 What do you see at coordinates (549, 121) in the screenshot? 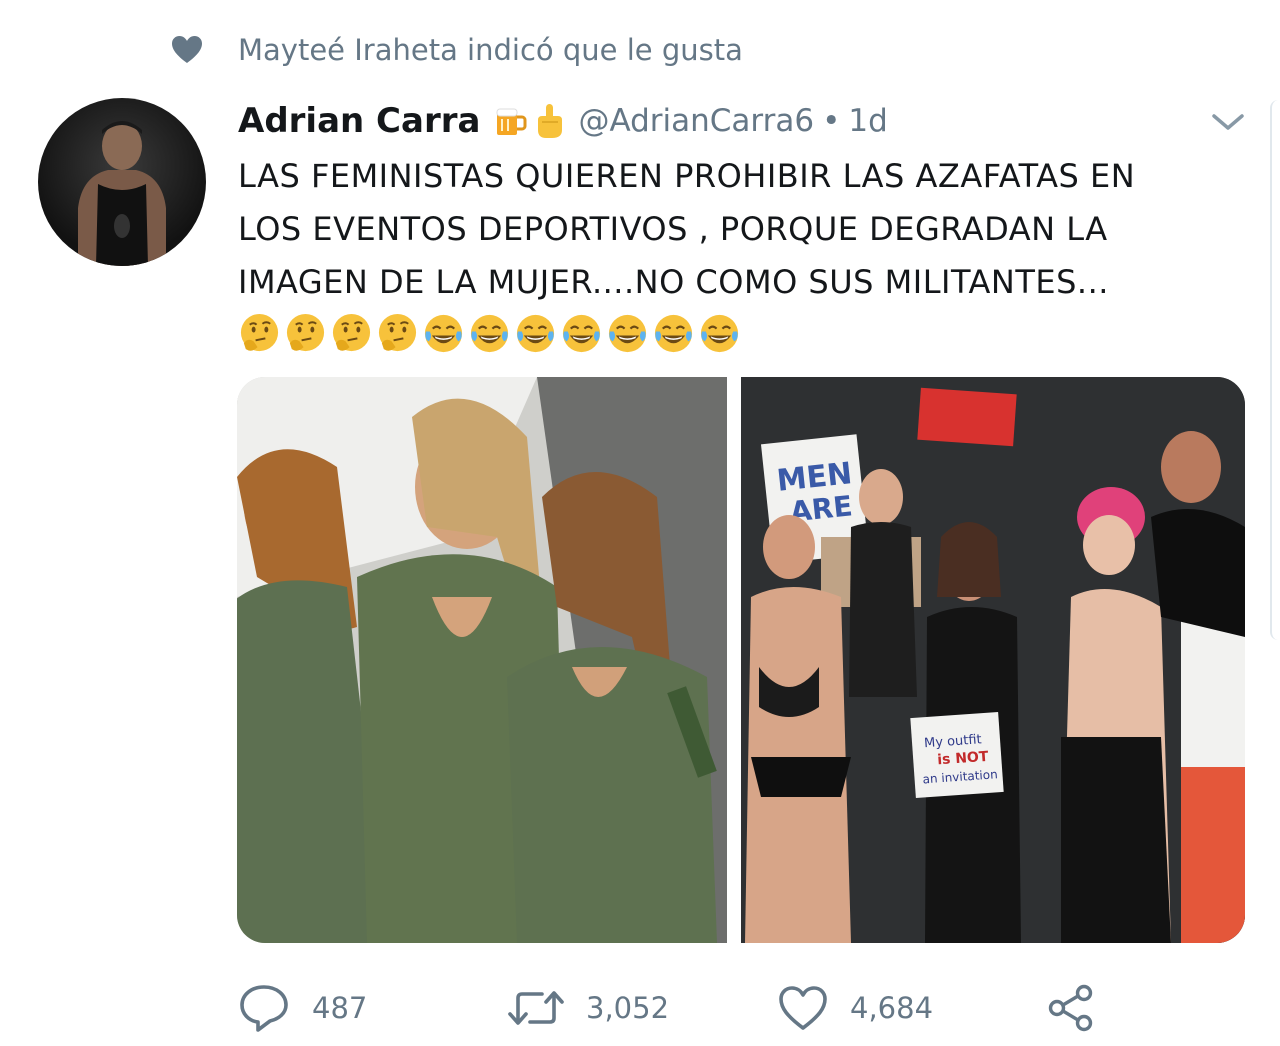
I see `middle-finger-emoji` at bounding box center [549, 121].